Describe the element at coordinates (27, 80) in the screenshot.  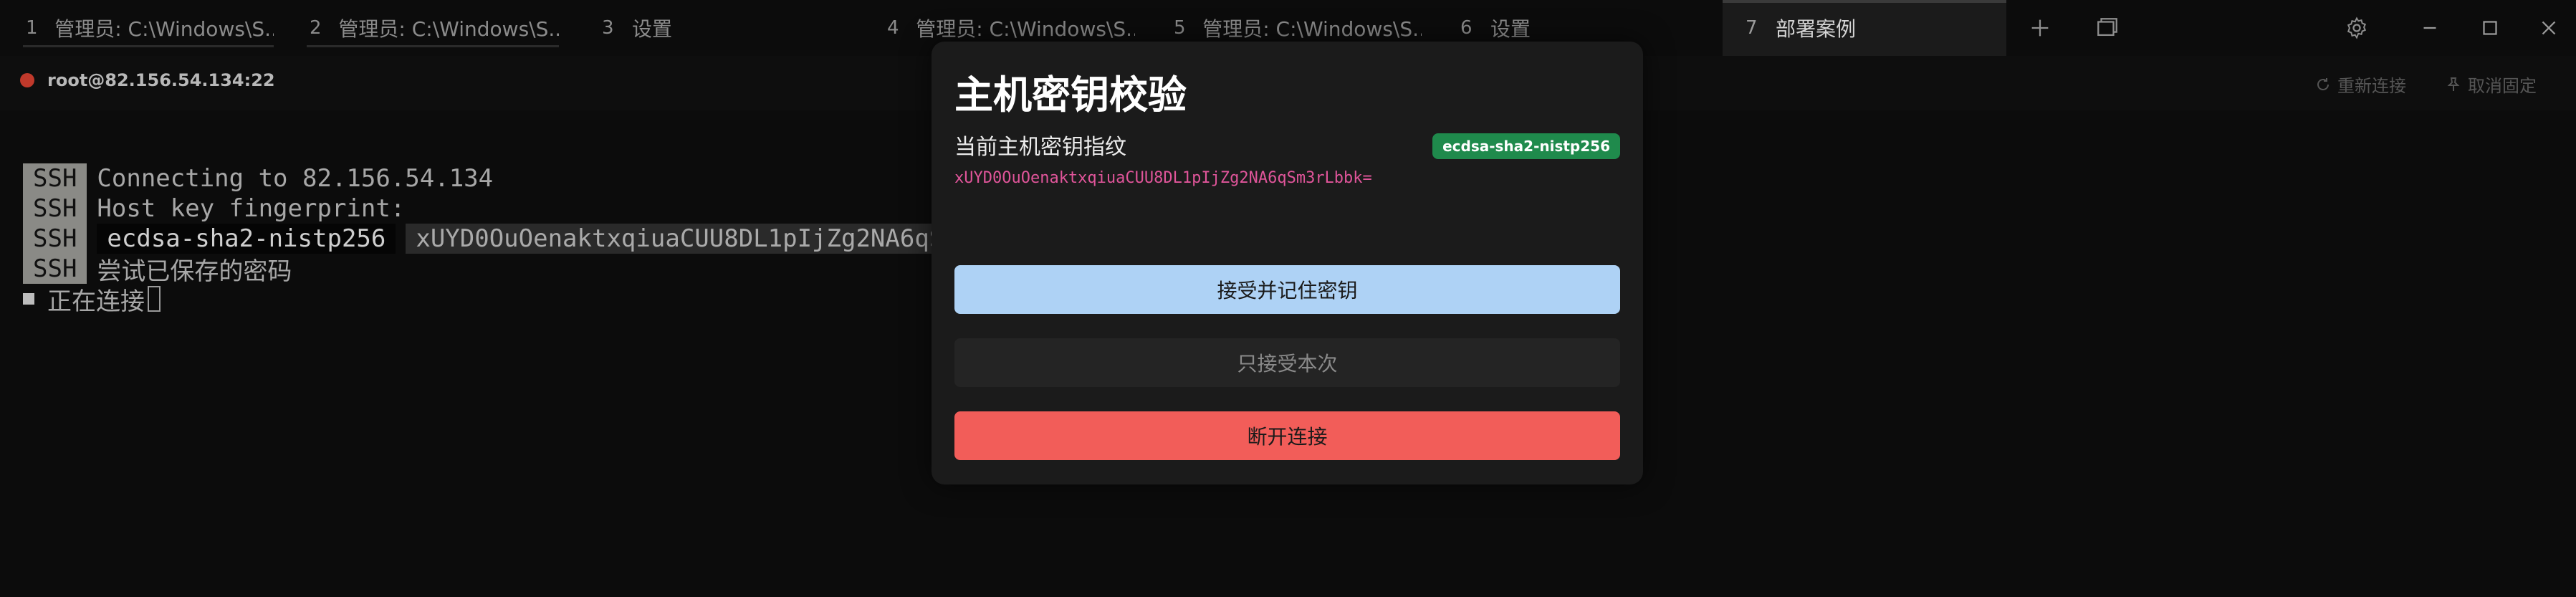
I see `status-dot` at that location.